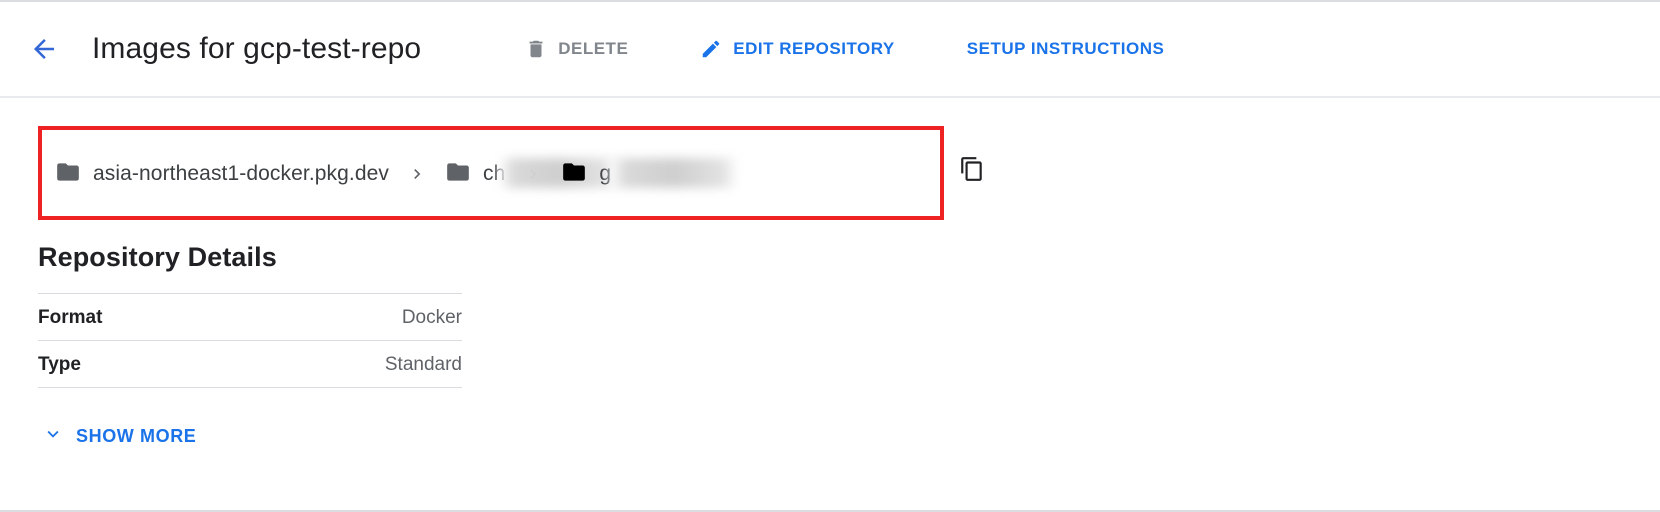 The height and width of the screenshot is (512, 1660). Describe the element at coordinates (423, 364) in the screenshot. I see `detail-value-type: Standard` at that location.